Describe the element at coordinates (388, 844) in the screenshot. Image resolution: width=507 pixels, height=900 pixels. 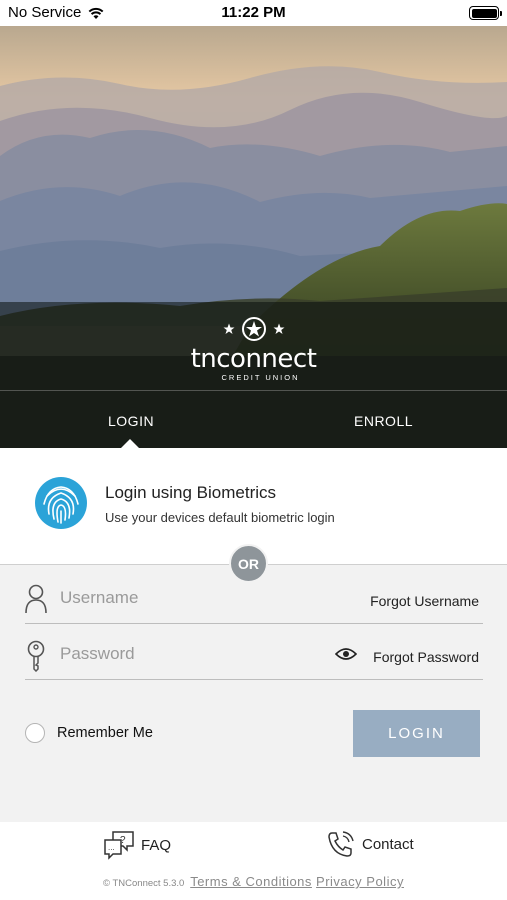
I see `contact-label: Contact` at that location.